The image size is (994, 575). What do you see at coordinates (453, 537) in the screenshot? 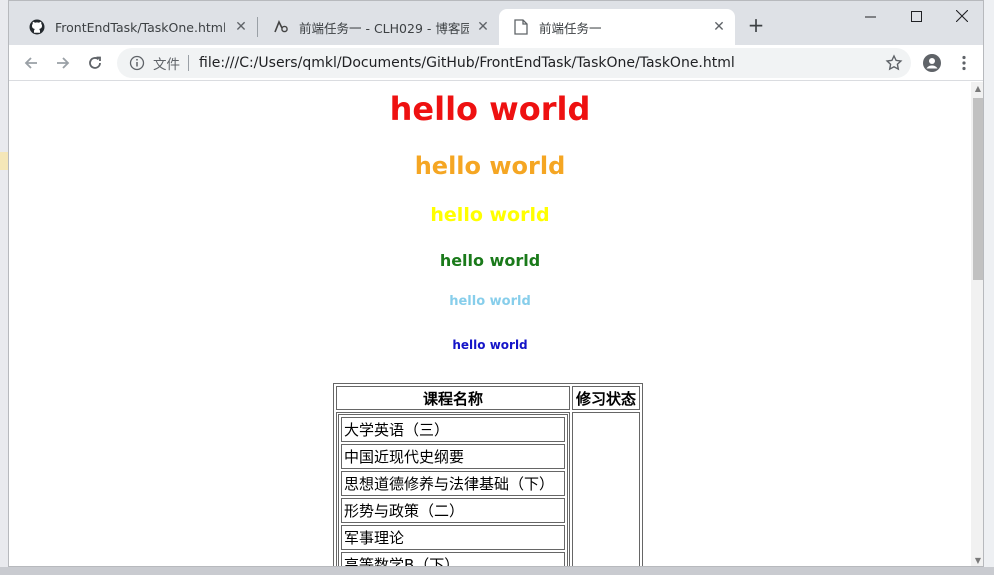
I see `list-item: 军事理论` at bounding box center [453, 537].